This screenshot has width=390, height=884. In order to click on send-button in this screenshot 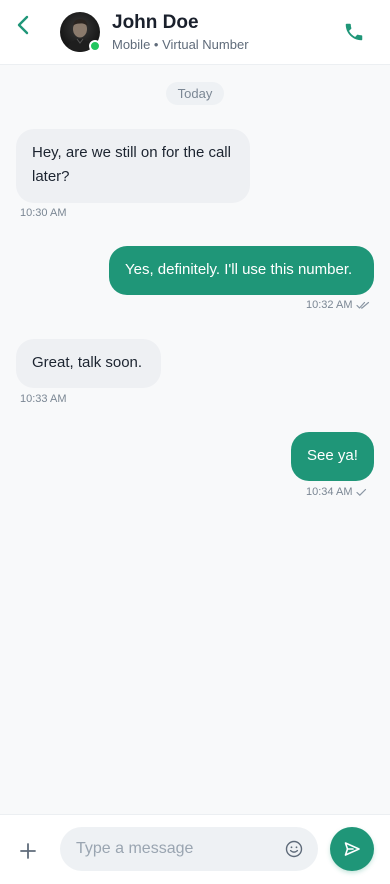, I will do `click(352, 849)`.